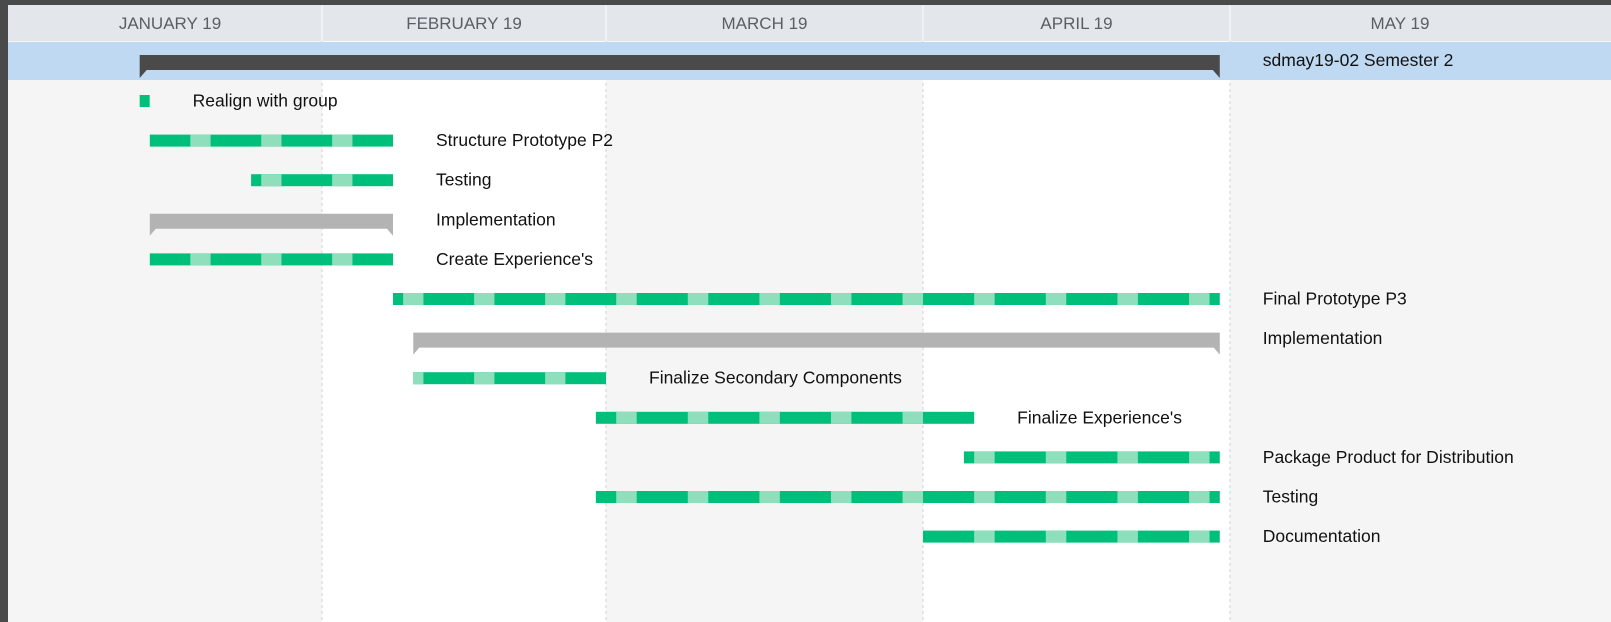  Describe the element at coordinates (1400, 23) in the screenshot. I see `month-label: MAY 19` at that location.